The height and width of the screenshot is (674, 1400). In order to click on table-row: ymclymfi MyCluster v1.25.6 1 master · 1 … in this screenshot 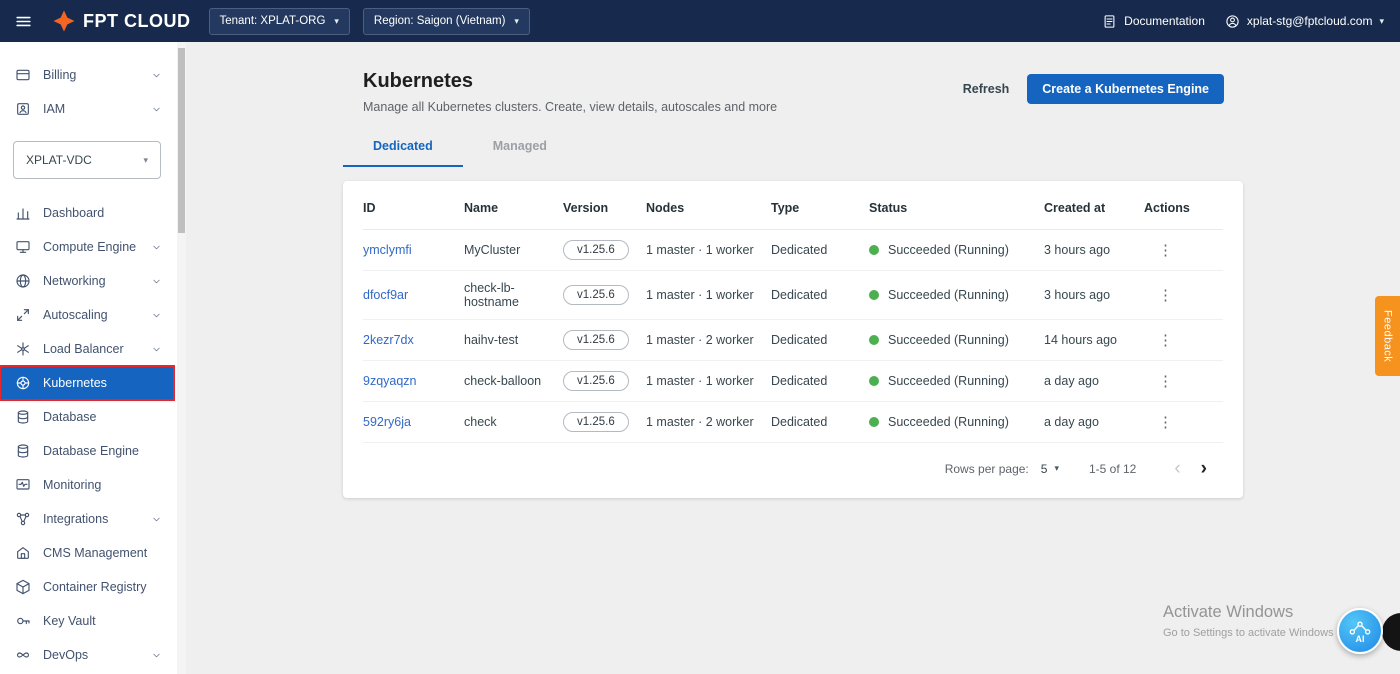, I will do `click(793, 250)`.